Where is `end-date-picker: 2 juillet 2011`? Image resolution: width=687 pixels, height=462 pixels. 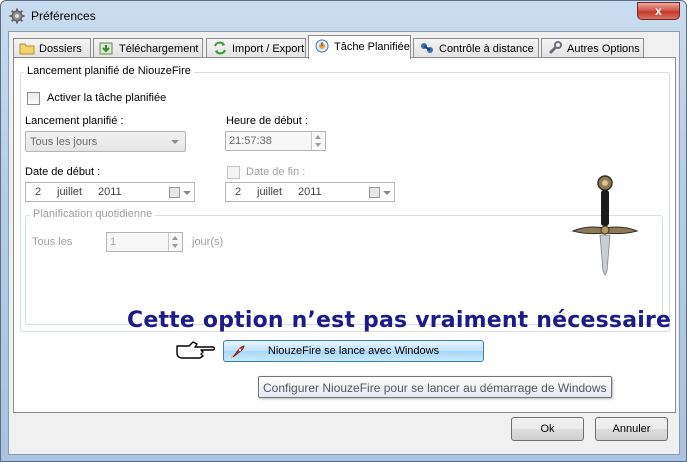
end-date-picker: 2 juillet 2011 is located at coordinates (310, 192).